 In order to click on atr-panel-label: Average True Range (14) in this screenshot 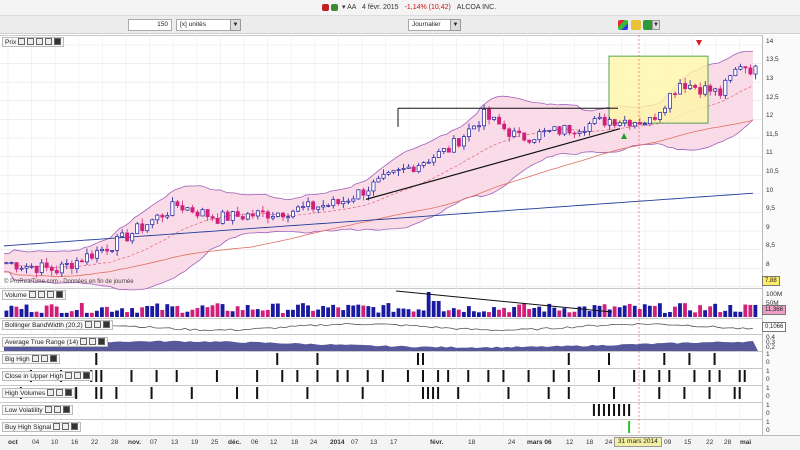, I will do `click(55, 342)`.